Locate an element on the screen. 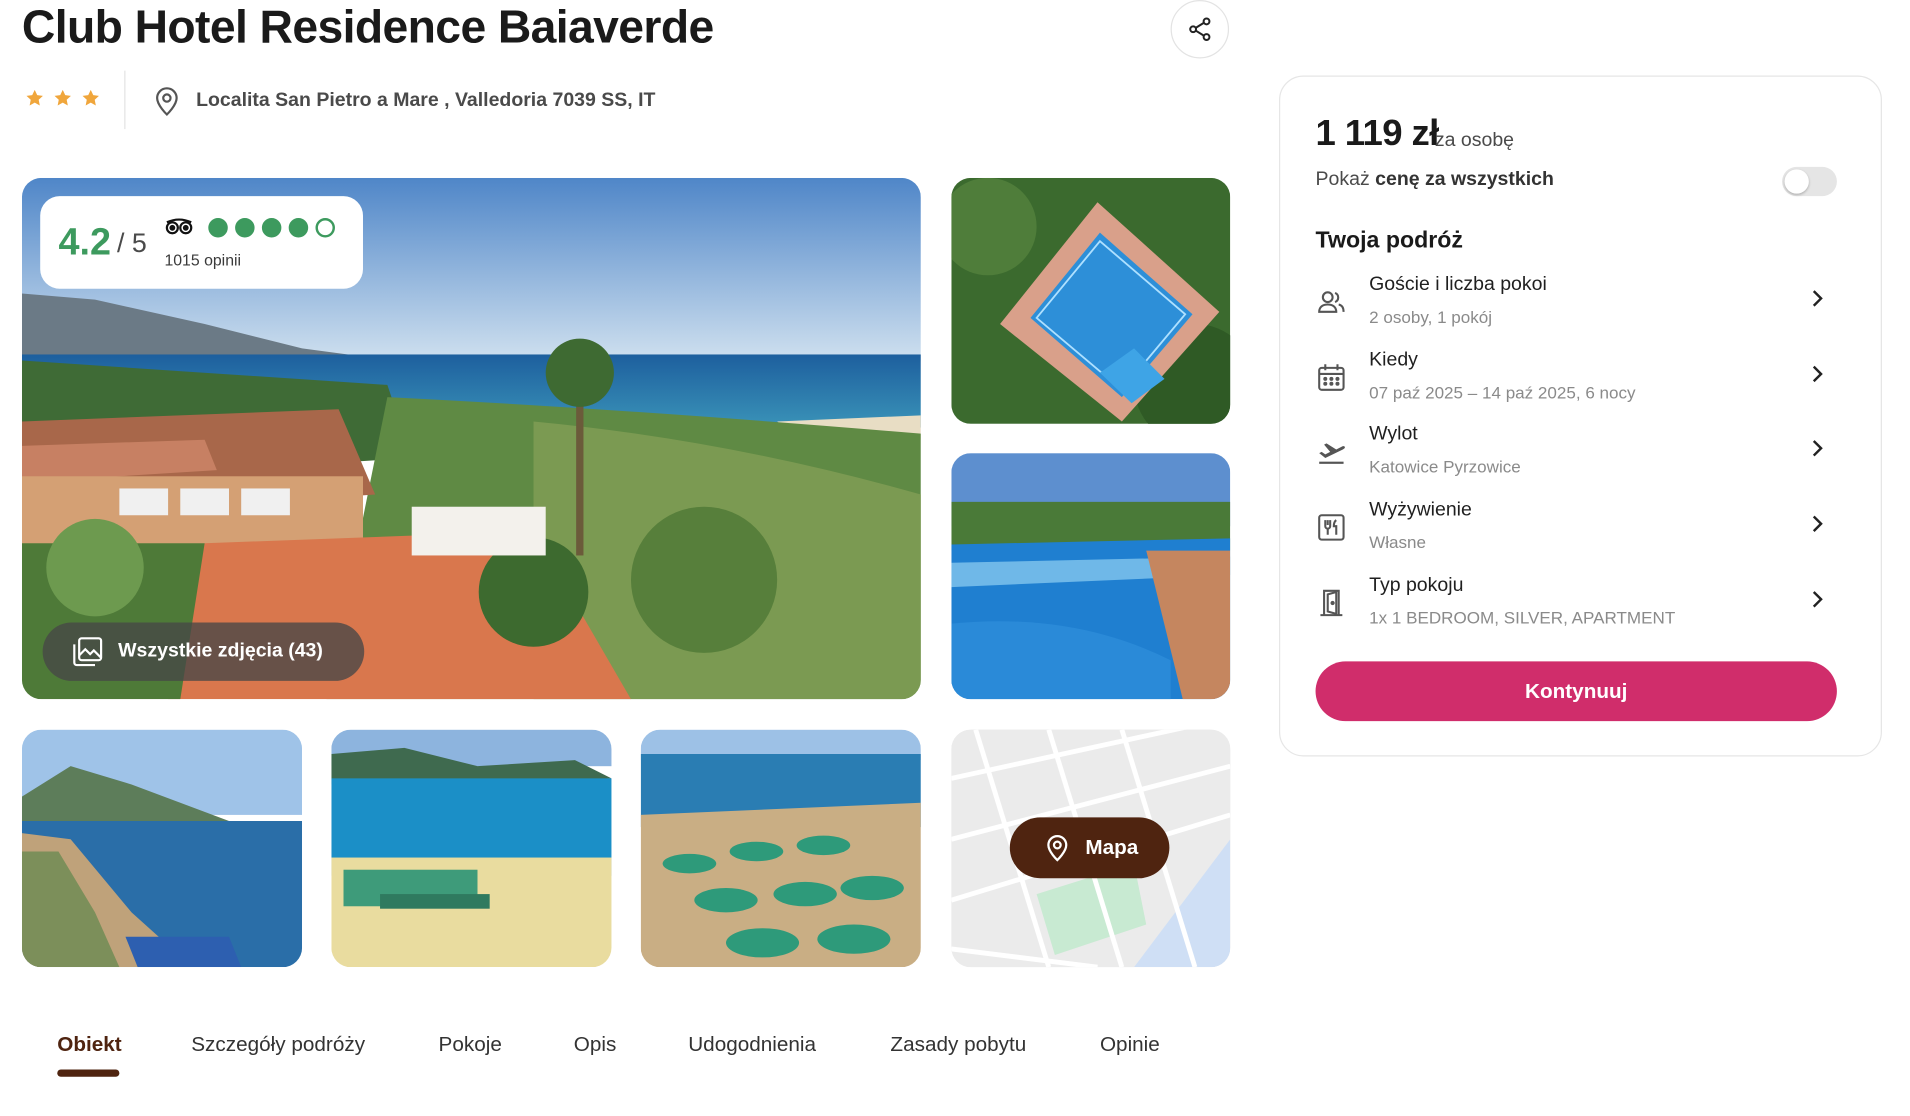  trip-item-value: Katowice Pyrzowice is located at coordinates (1445, 466).